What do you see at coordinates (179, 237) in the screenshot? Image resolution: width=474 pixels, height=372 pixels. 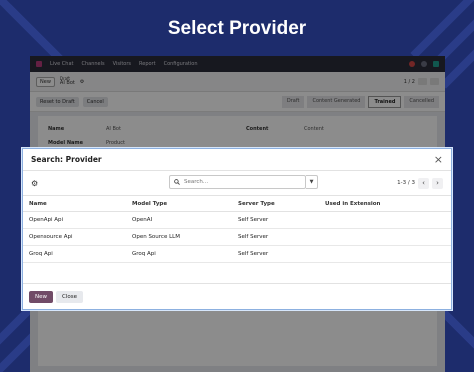 I see `cell-model-type: Open Source LLM` at bounding box center [179, 237].